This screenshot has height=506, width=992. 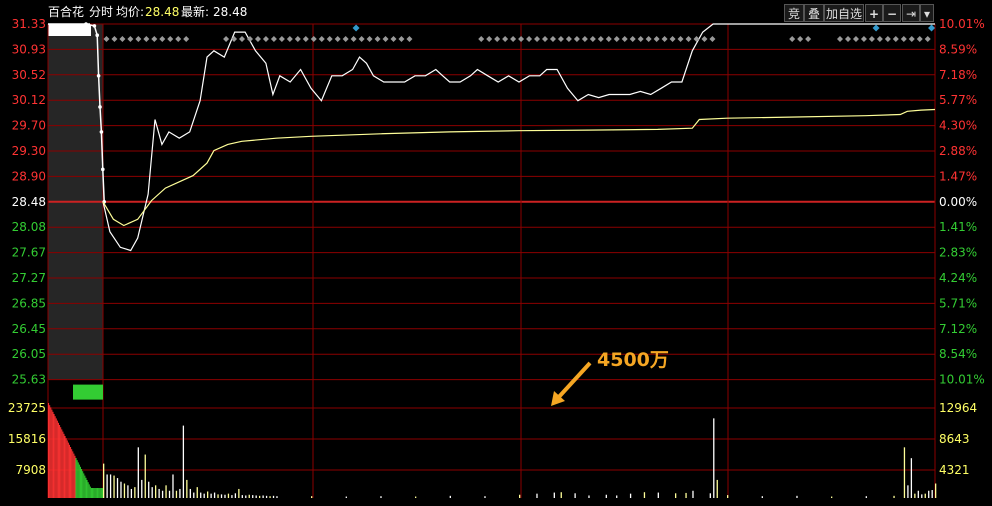 I want to click on price-tick-label: 30.12, so click(x=29, y=100).